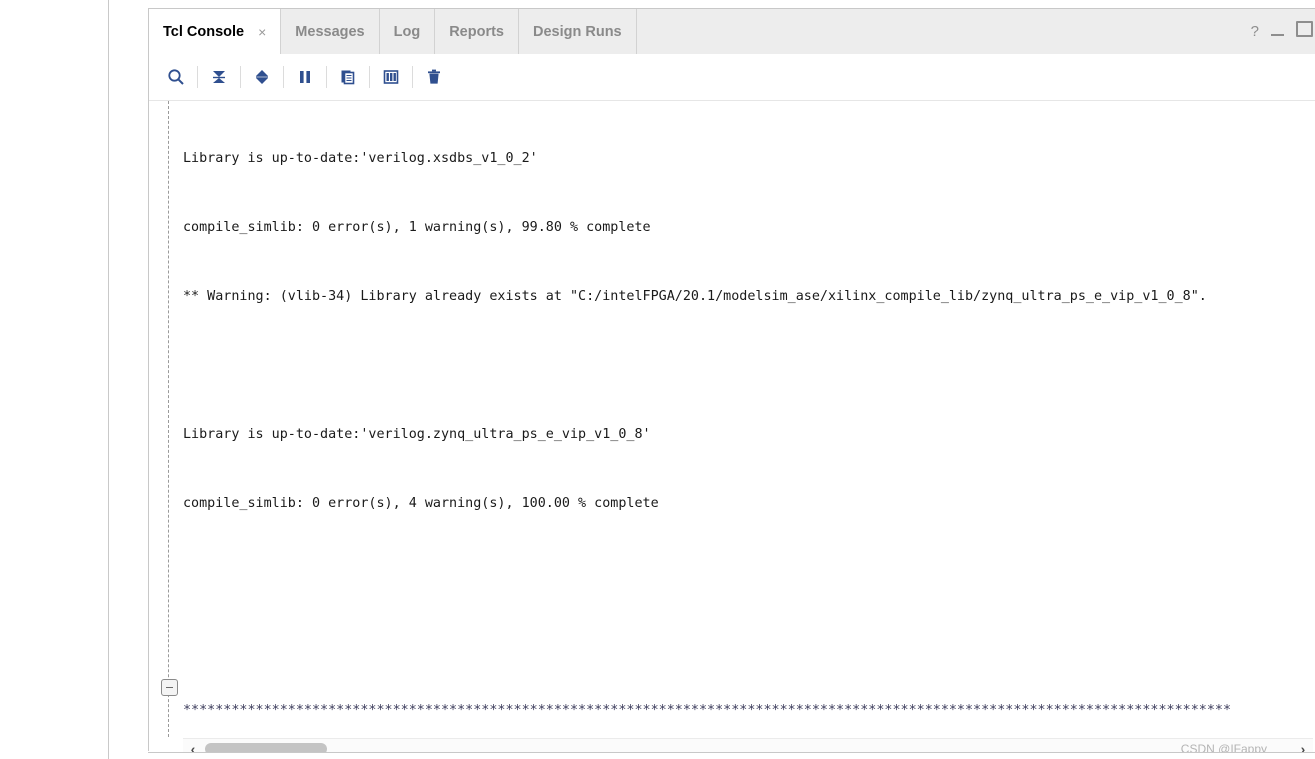 The width and height of the screenshot is (1315, 759). I want to click on collapse-all-icon, so click(219, 77).